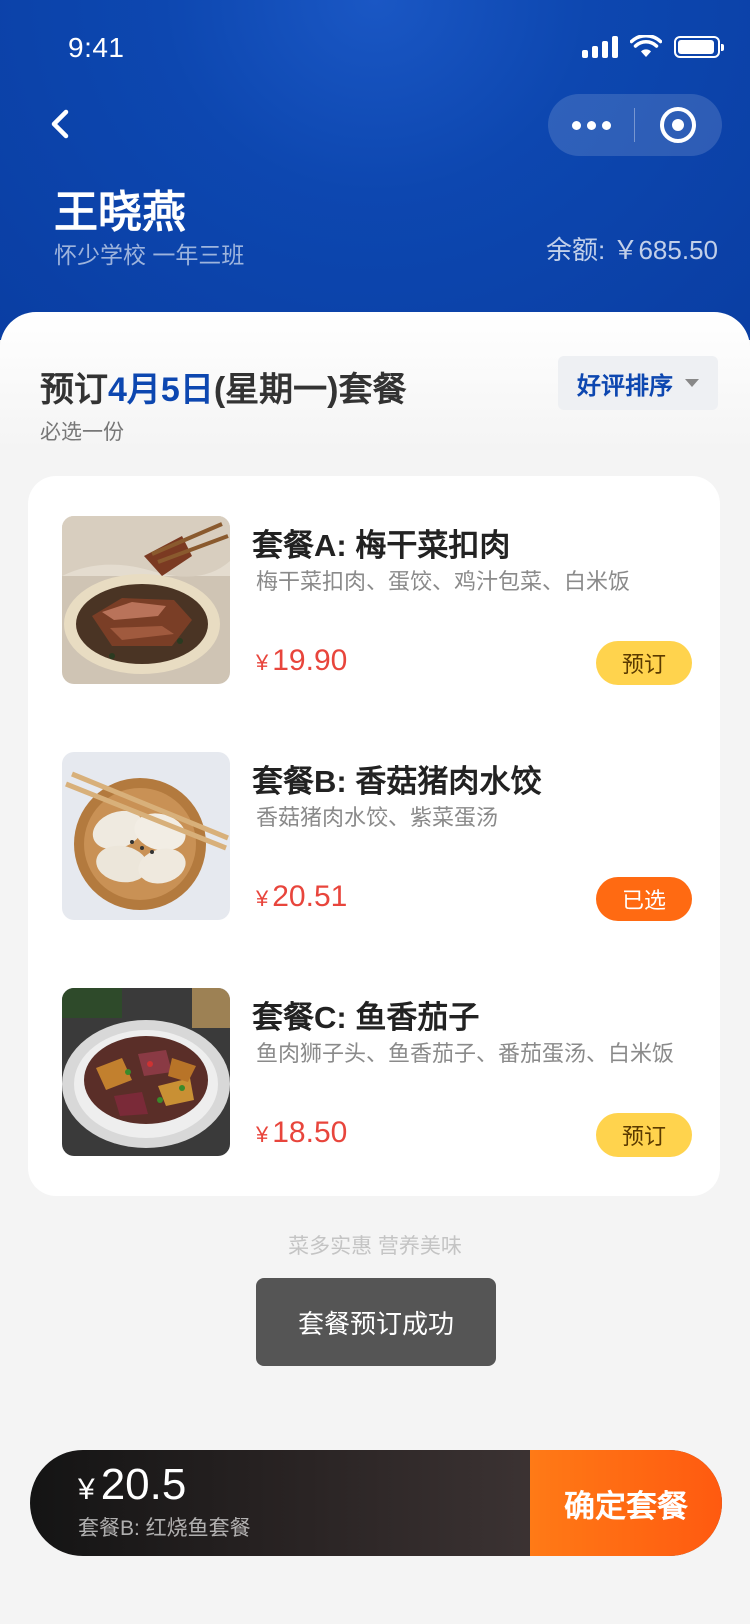 This screenshot has width=750, height=1624. I want to click on selected-button: 已选, so click(644, 899).